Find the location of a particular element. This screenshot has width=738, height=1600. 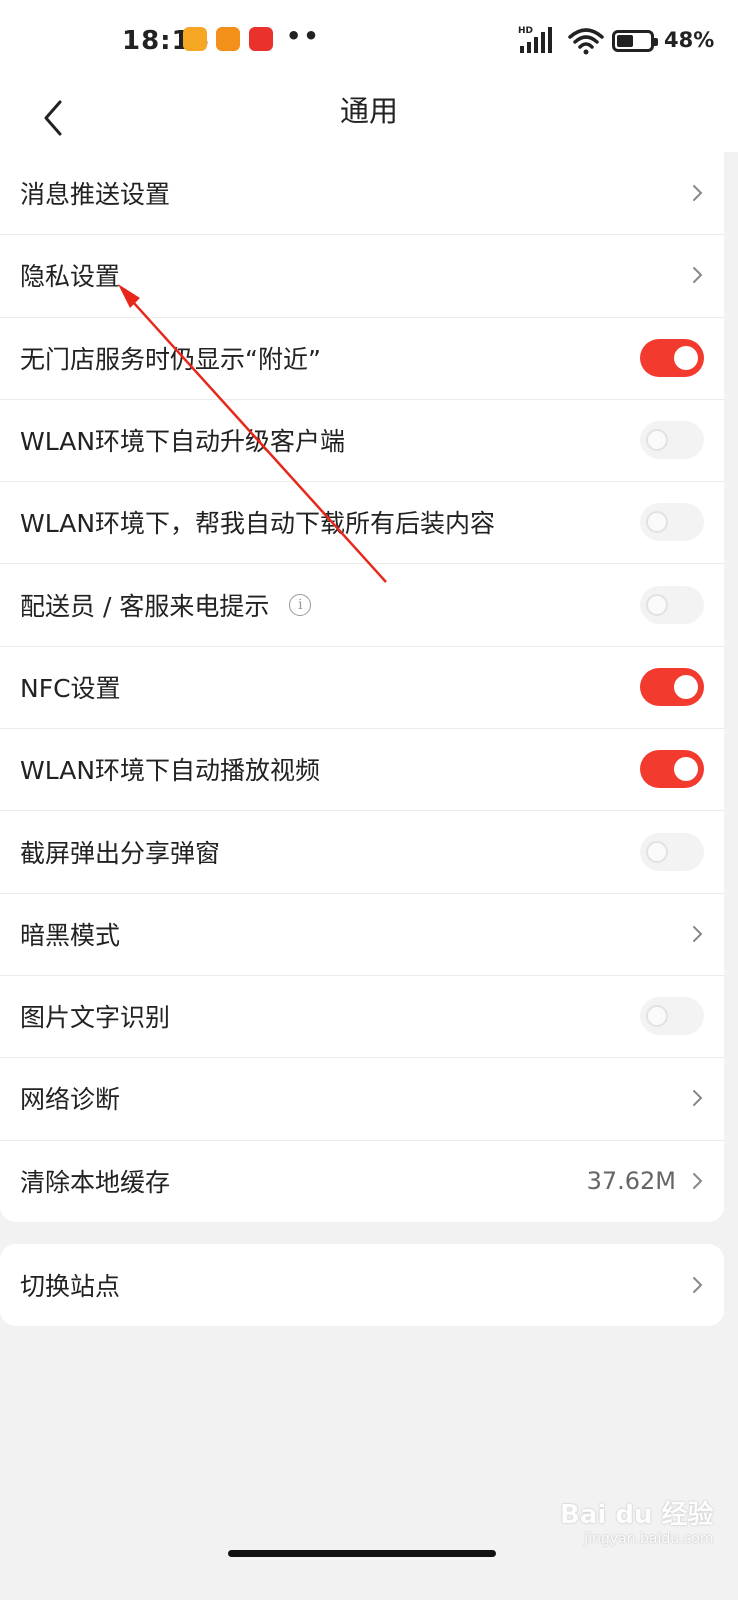

settings-row-label: NFC设置 is located at coordinates (70, 688).